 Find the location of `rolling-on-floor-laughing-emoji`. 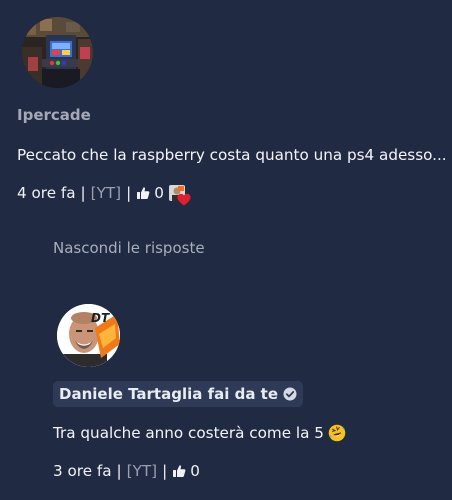

rolling-on-floor-laughing-emoji is located at coordinates (337, 433).